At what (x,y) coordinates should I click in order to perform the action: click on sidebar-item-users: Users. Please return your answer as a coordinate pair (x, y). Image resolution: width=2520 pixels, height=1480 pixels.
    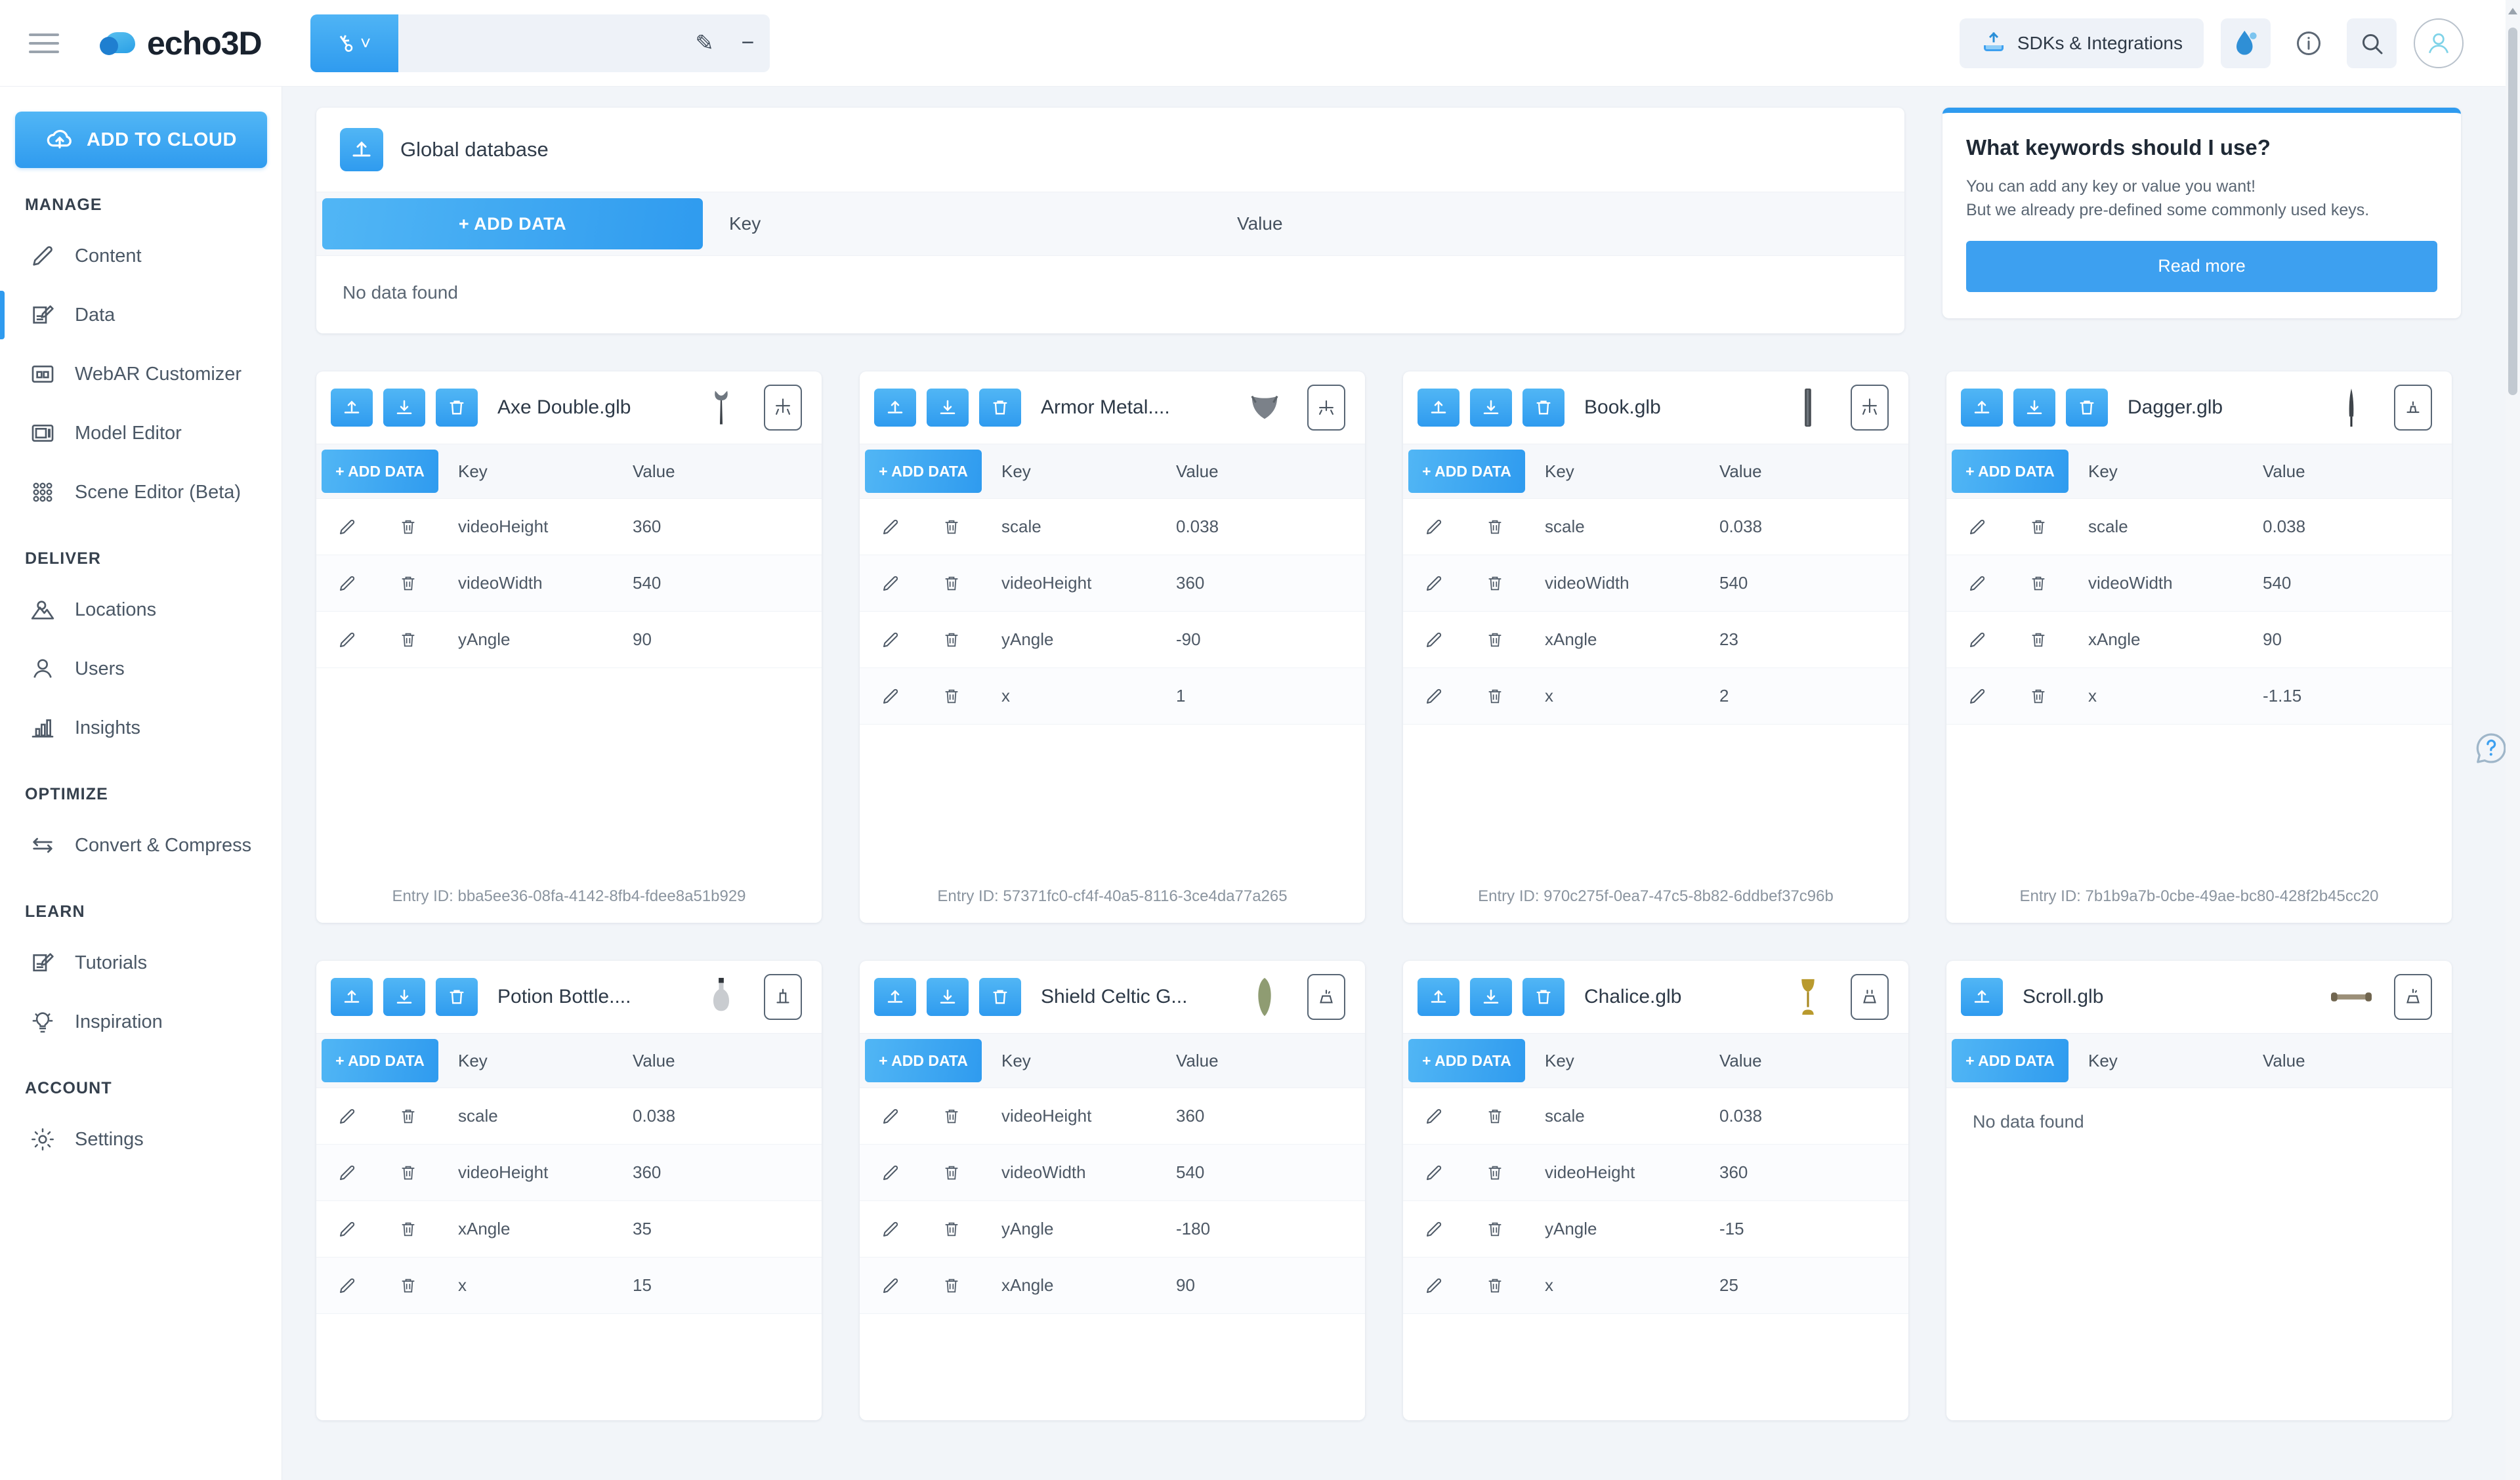
    Looking at the image, I should click on (141, 669).